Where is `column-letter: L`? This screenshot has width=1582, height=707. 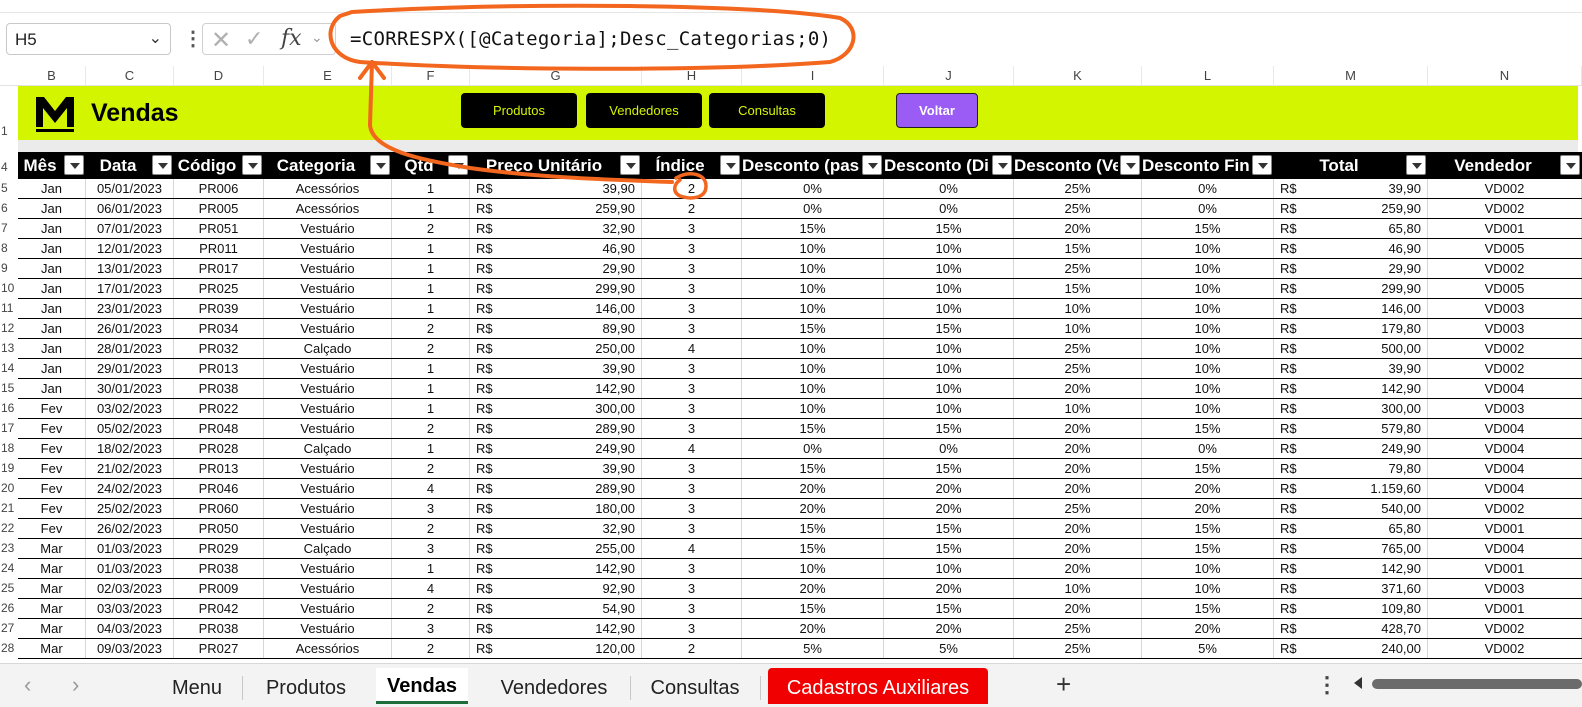
column-letter: L is located at coordinates (1208, 76).